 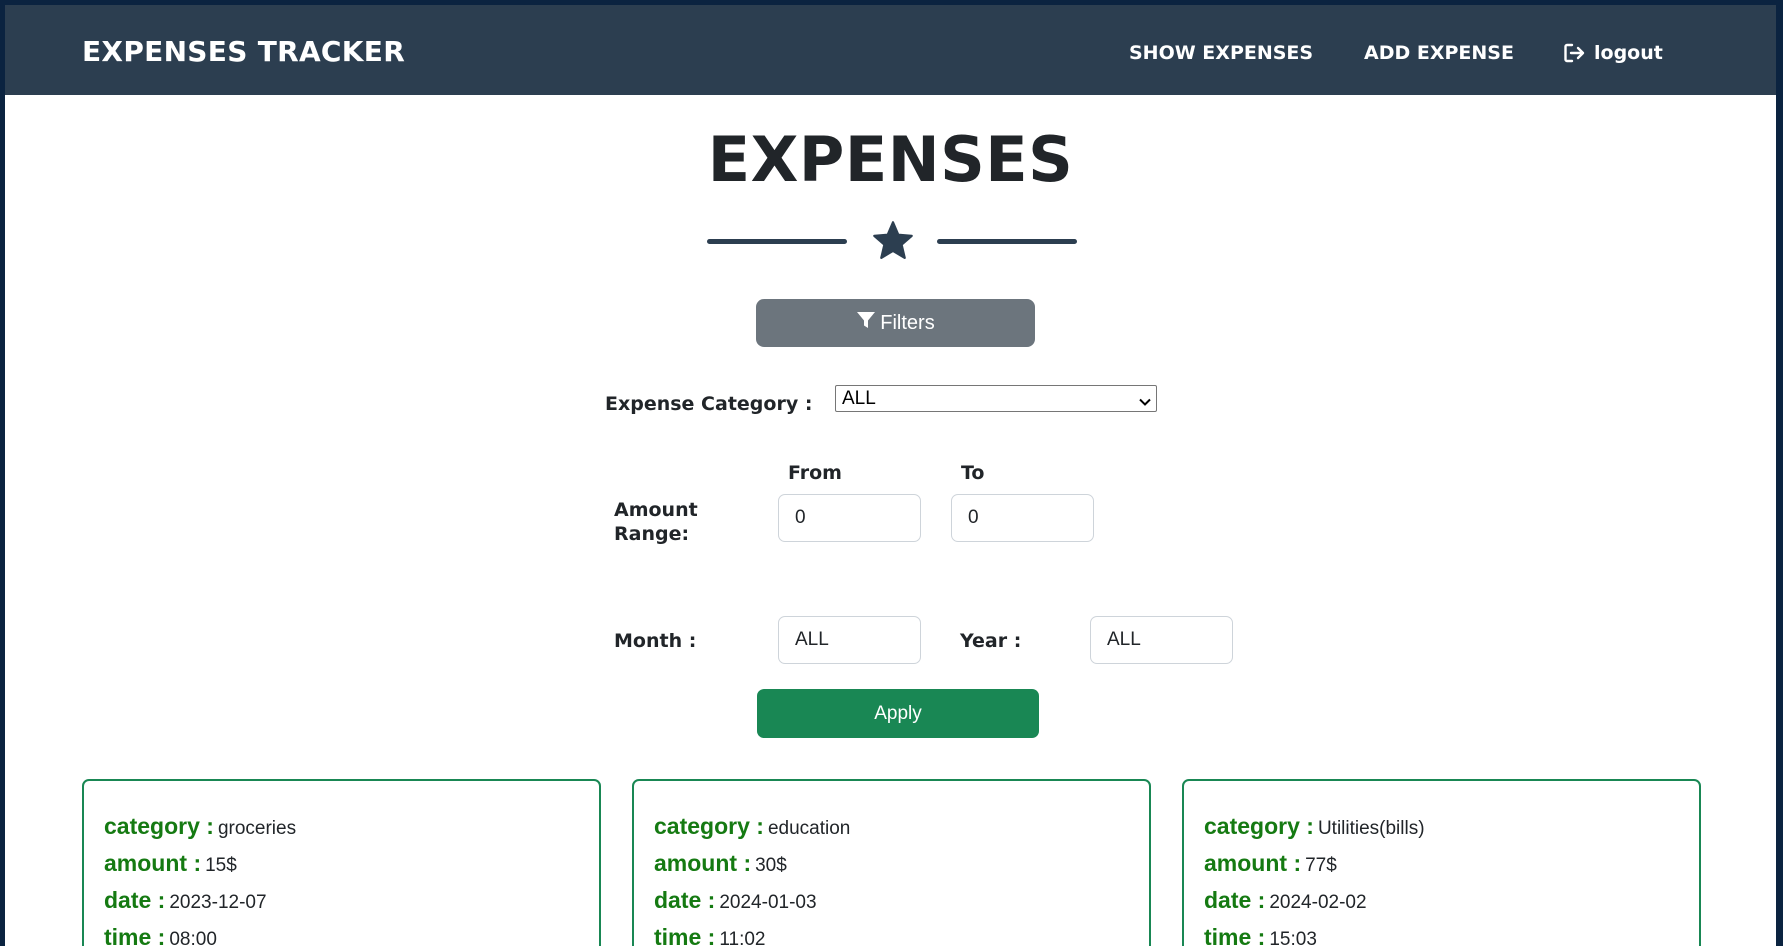 I want to click on card-time-value: 08:00, so click(x=193, y=937).